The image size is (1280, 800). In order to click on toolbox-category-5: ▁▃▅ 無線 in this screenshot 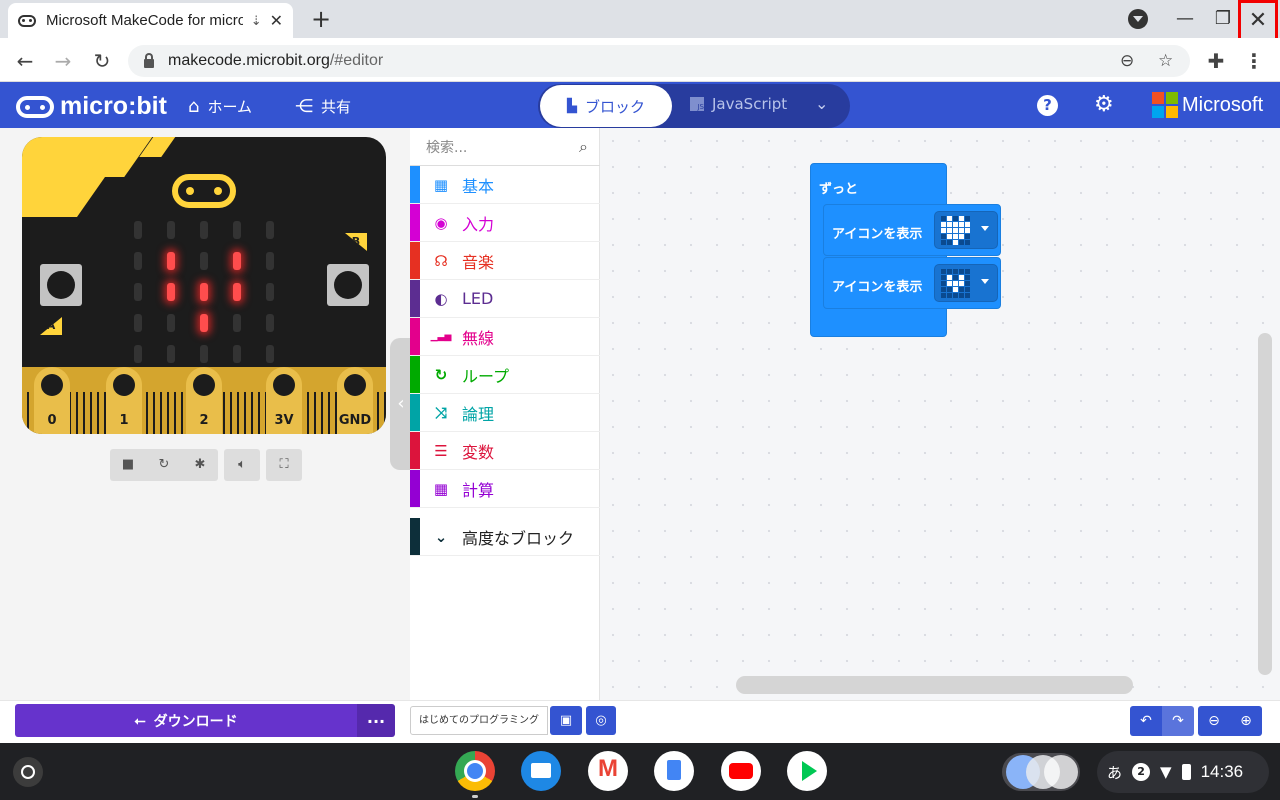, I will do `click(505, 337)`.